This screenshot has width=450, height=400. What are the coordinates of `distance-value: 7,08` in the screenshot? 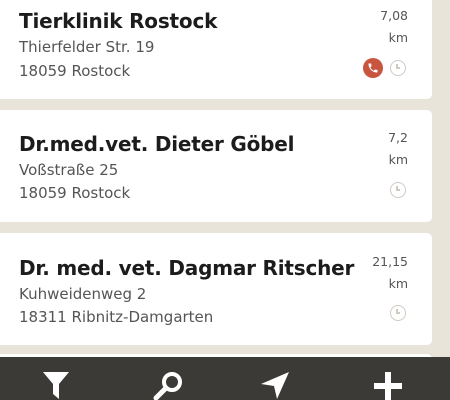 It's located at (394, 15).